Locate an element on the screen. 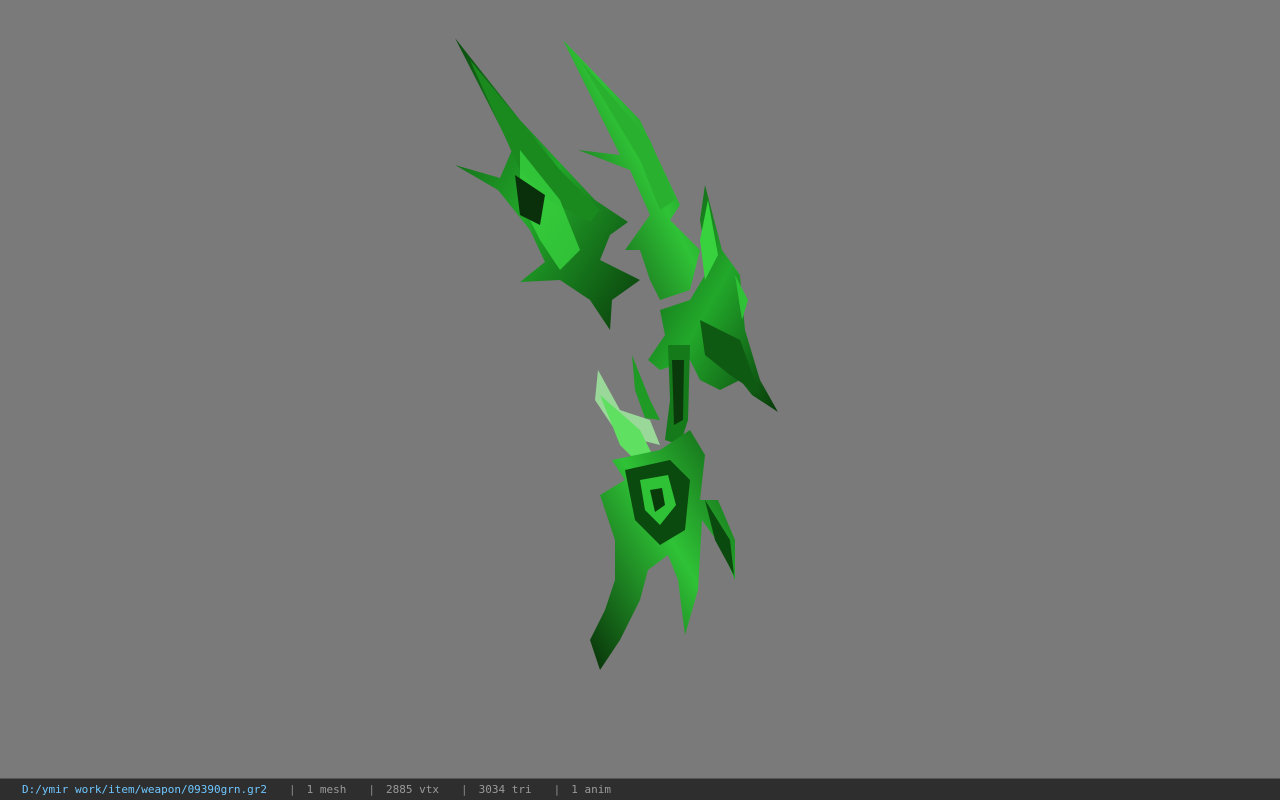 This screenshot has height=800, width=1280. left-wing is located at coordinates (547, 184).